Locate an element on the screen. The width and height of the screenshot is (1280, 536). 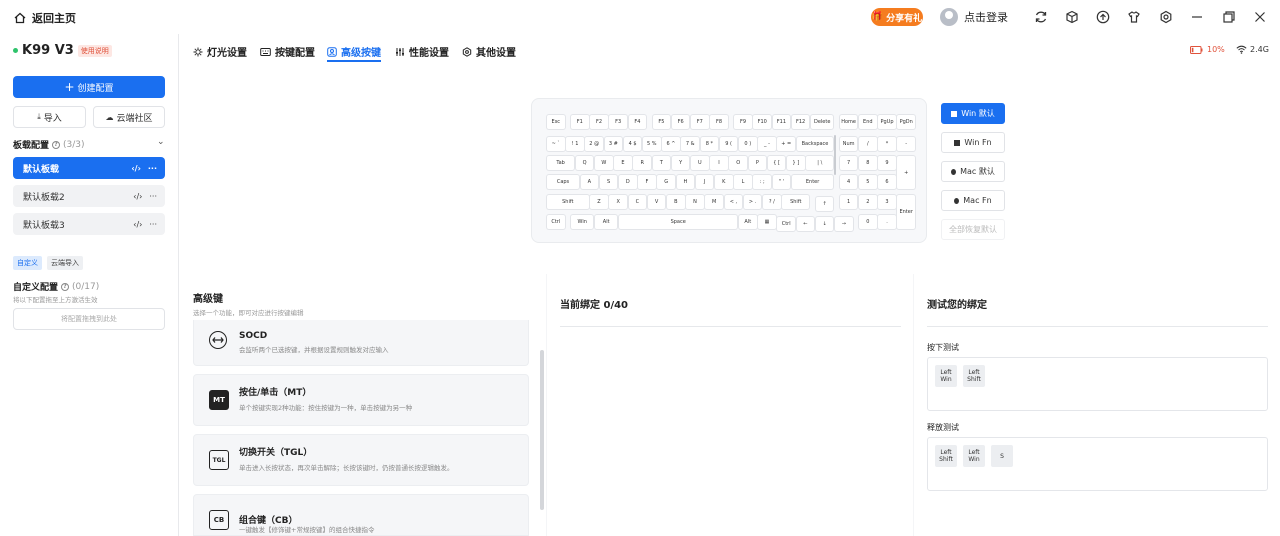
key-: ? / is located at coordinates (772, 202).